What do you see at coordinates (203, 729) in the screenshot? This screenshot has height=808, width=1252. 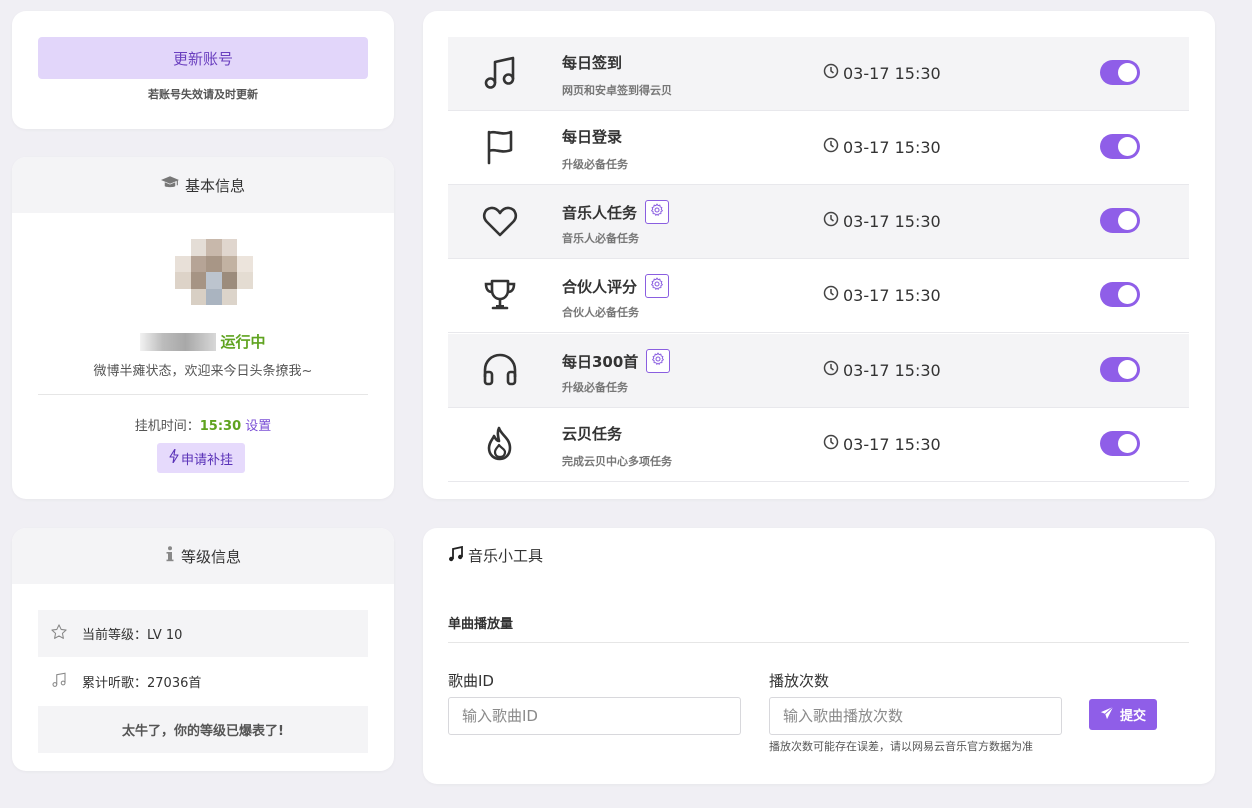 I see `level-boast: 太牛了，你的等级已爆表了!` at bounding box center [203, 729].